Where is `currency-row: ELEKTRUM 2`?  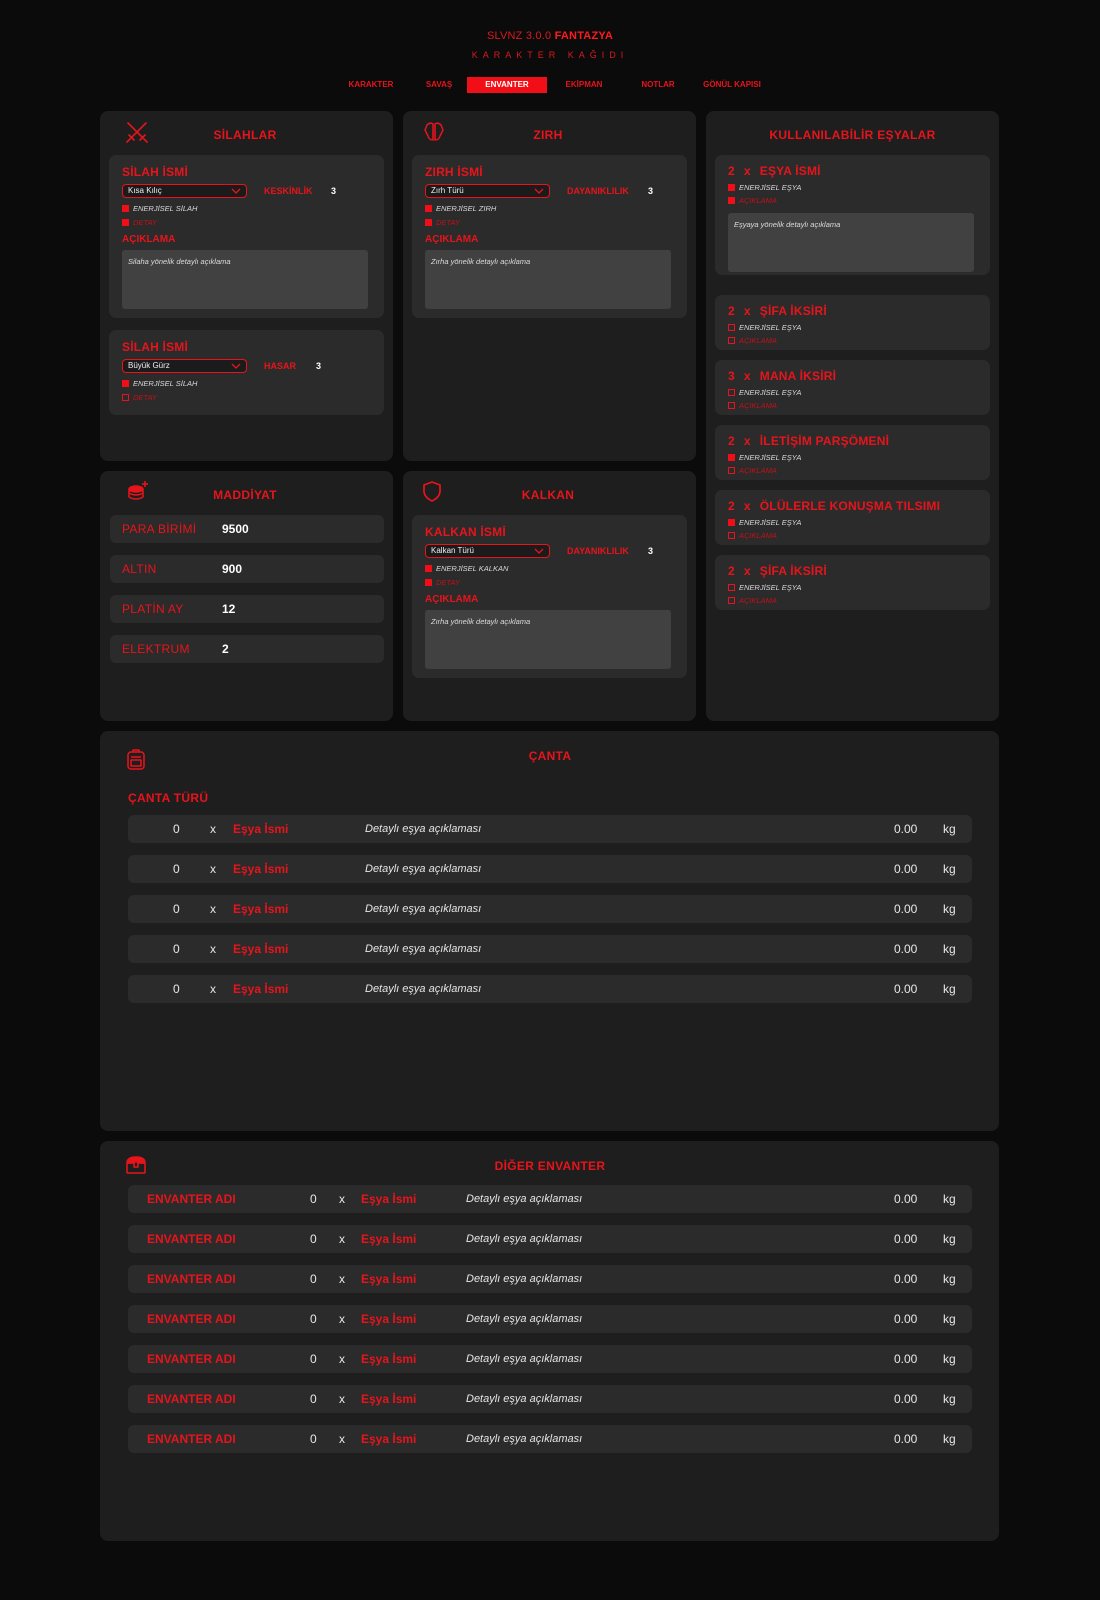
currency-row: ELEKTRUM 2 is located at coordinates (247, 649).